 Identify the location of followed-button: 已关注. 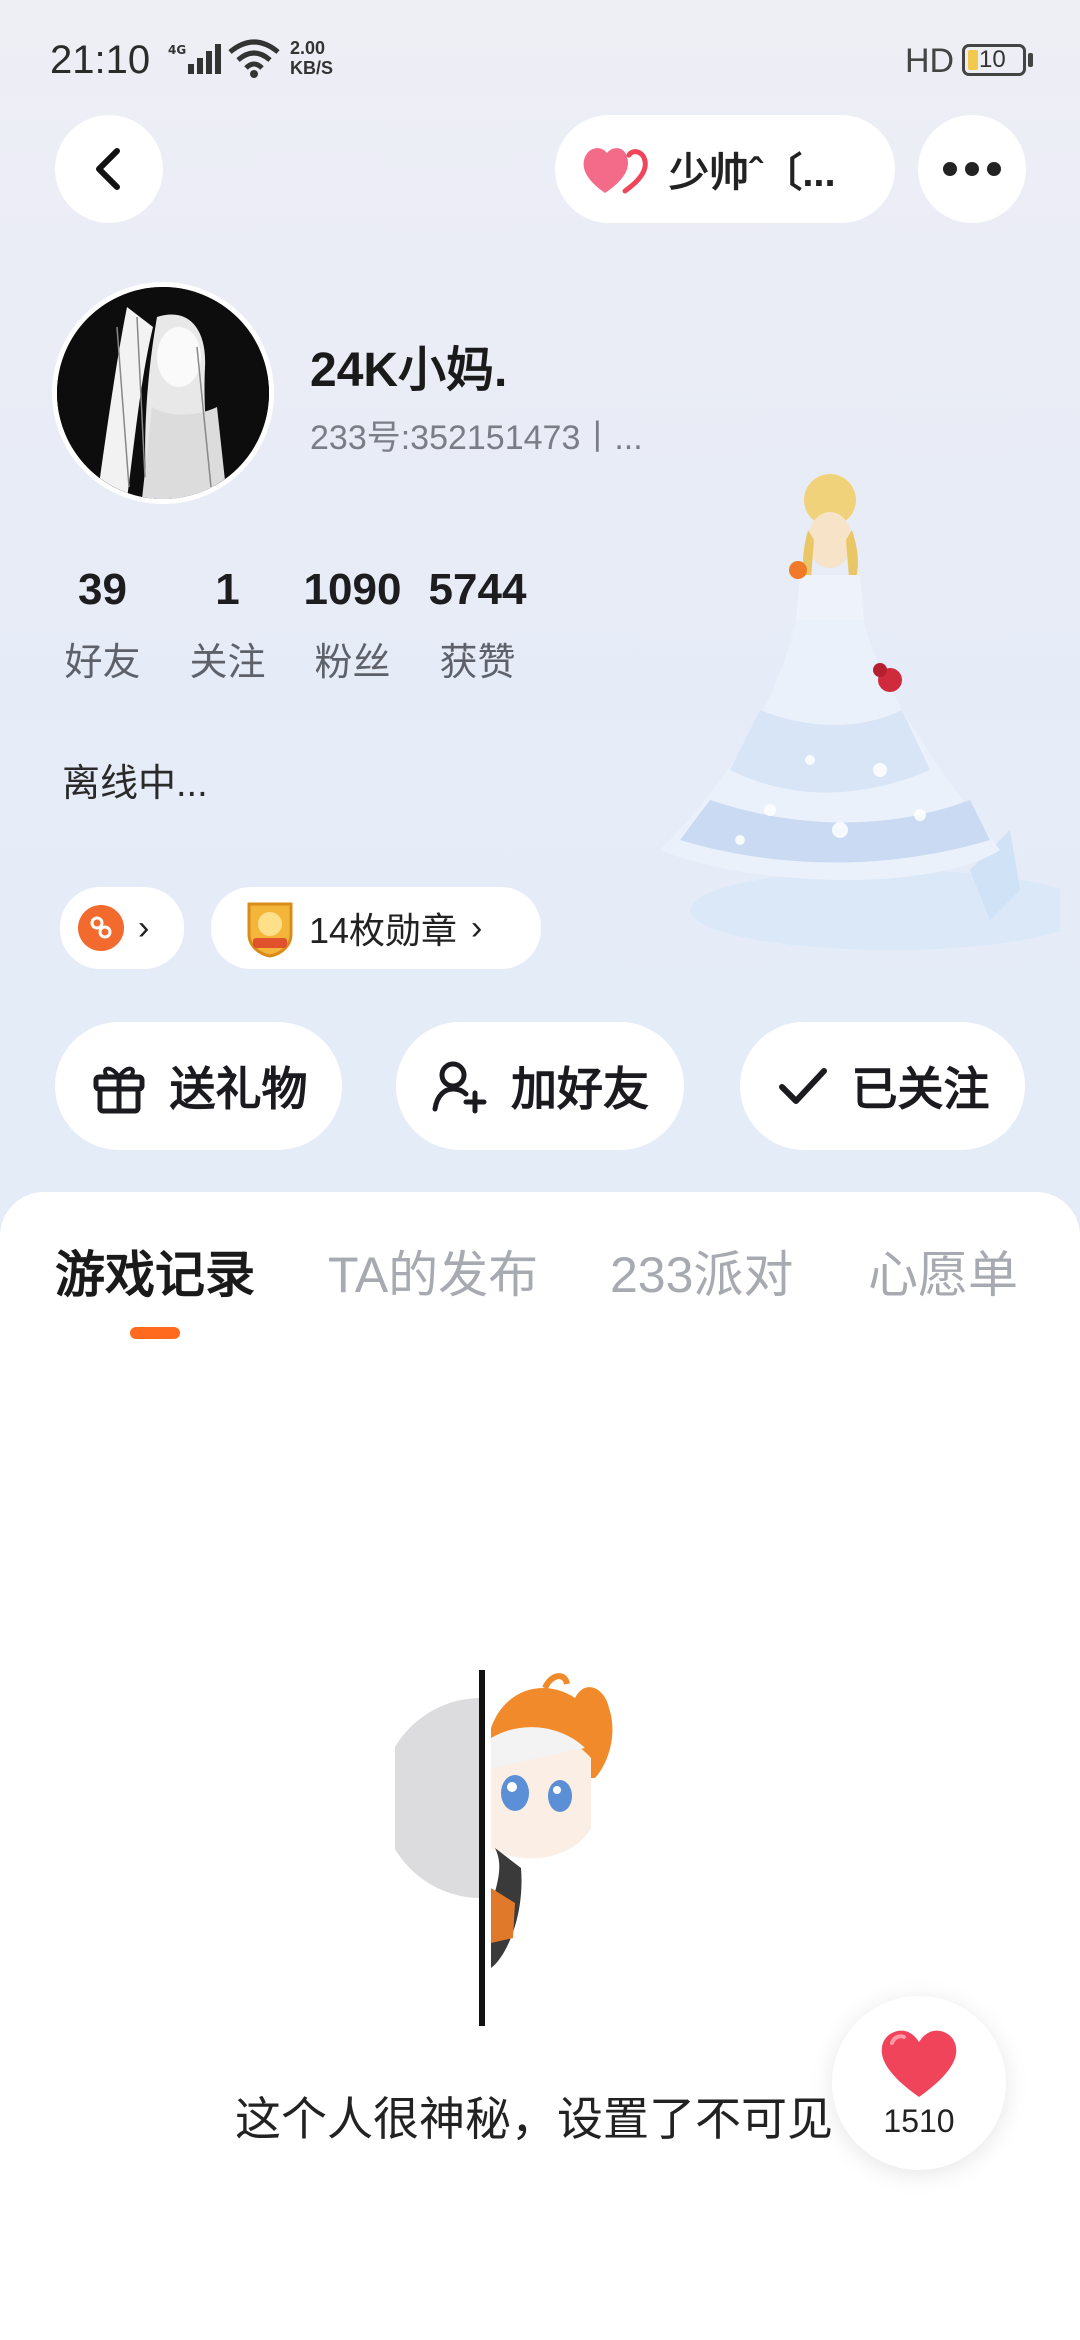
(882, 1086).